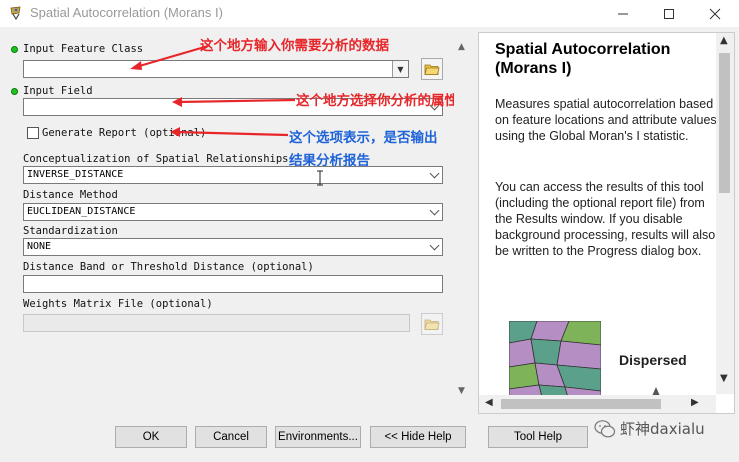 The height and width of the screenshot is (462, 739). I want to click on input-feature-class-combobox: ▼, so click(216, 69).